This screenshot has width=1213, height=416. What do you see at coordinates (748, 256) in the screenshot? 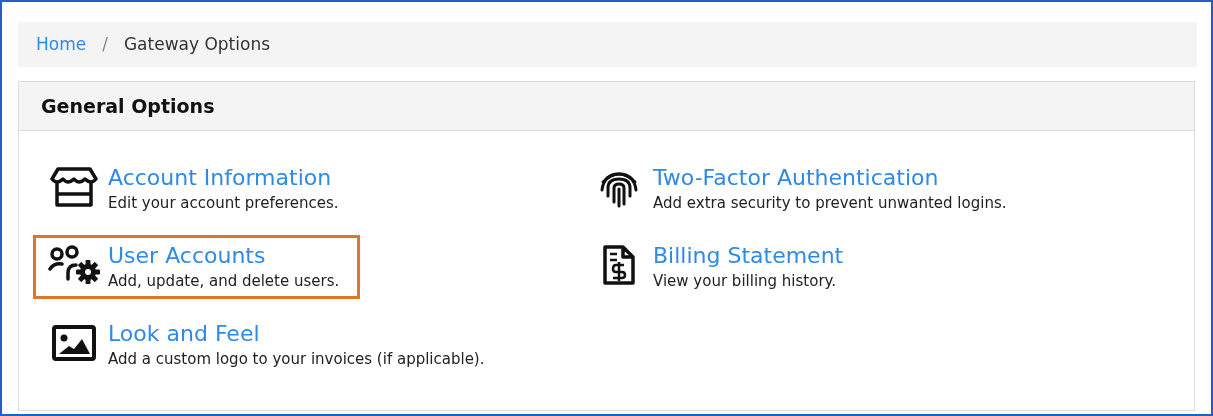
I see `option-link: Billing Statement` at bounding box center [748, 256].